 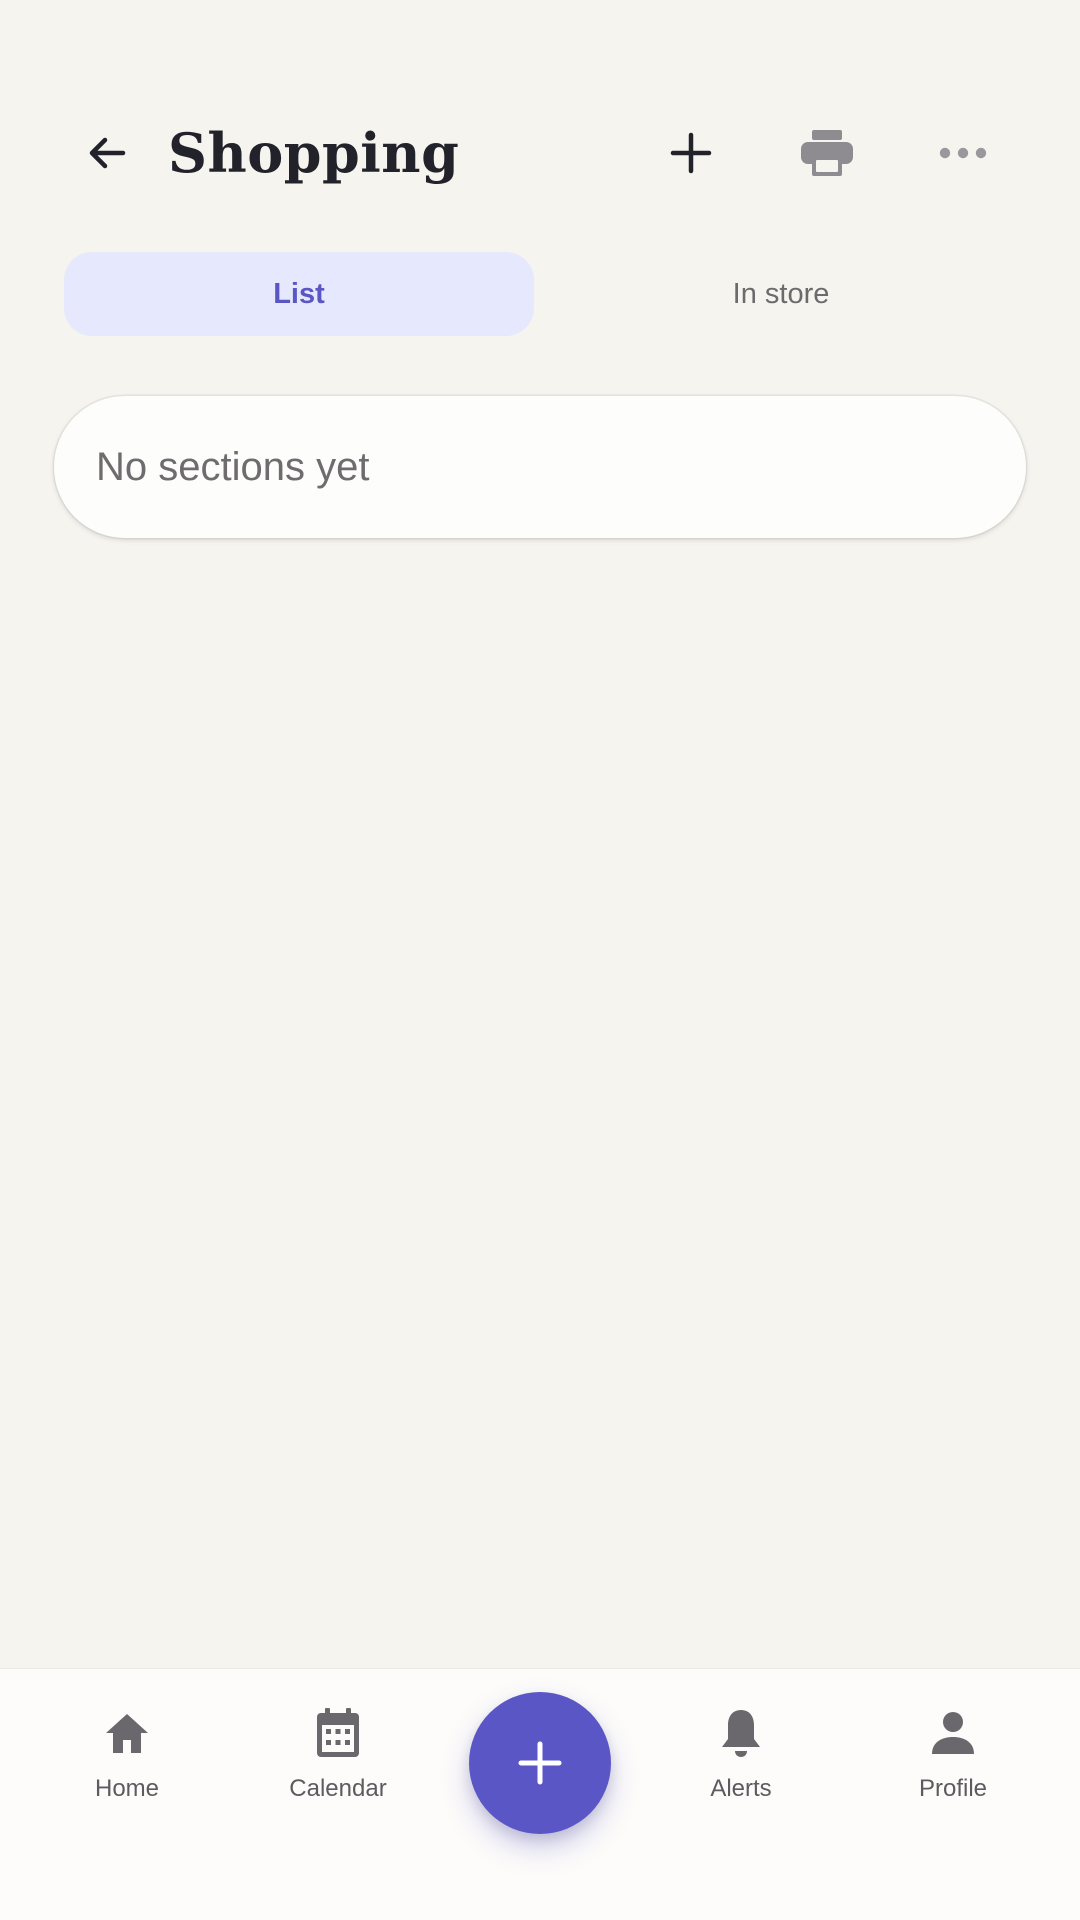 I want to click on home-icon, so click(x=127, y=1733).